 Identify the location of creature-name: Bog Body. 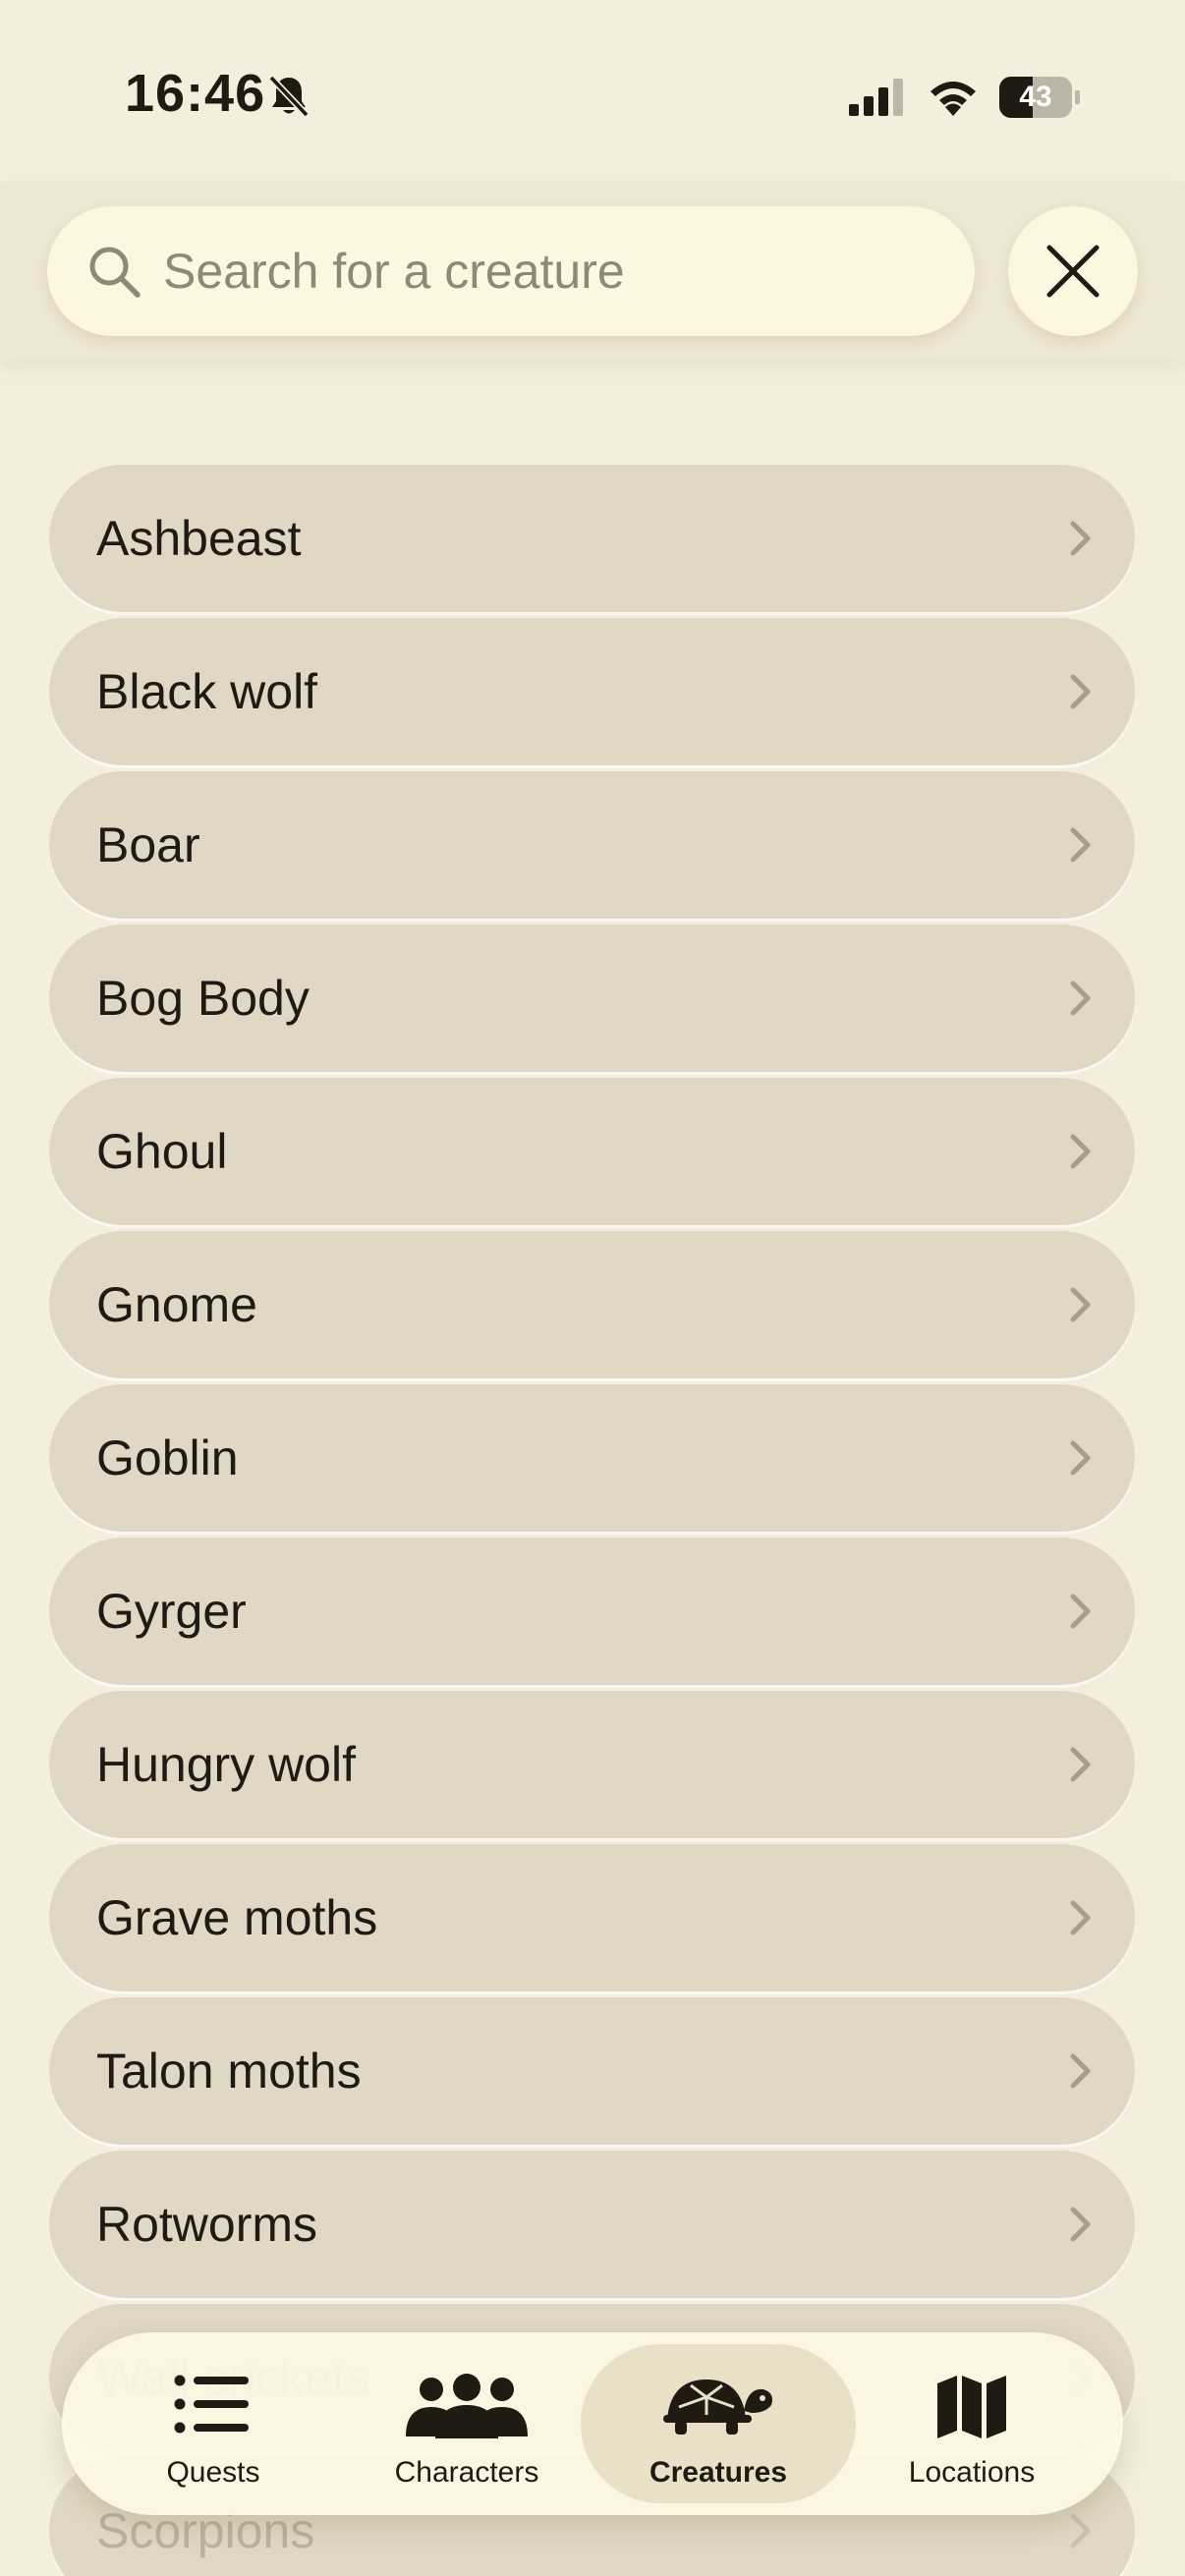
(203, 998).